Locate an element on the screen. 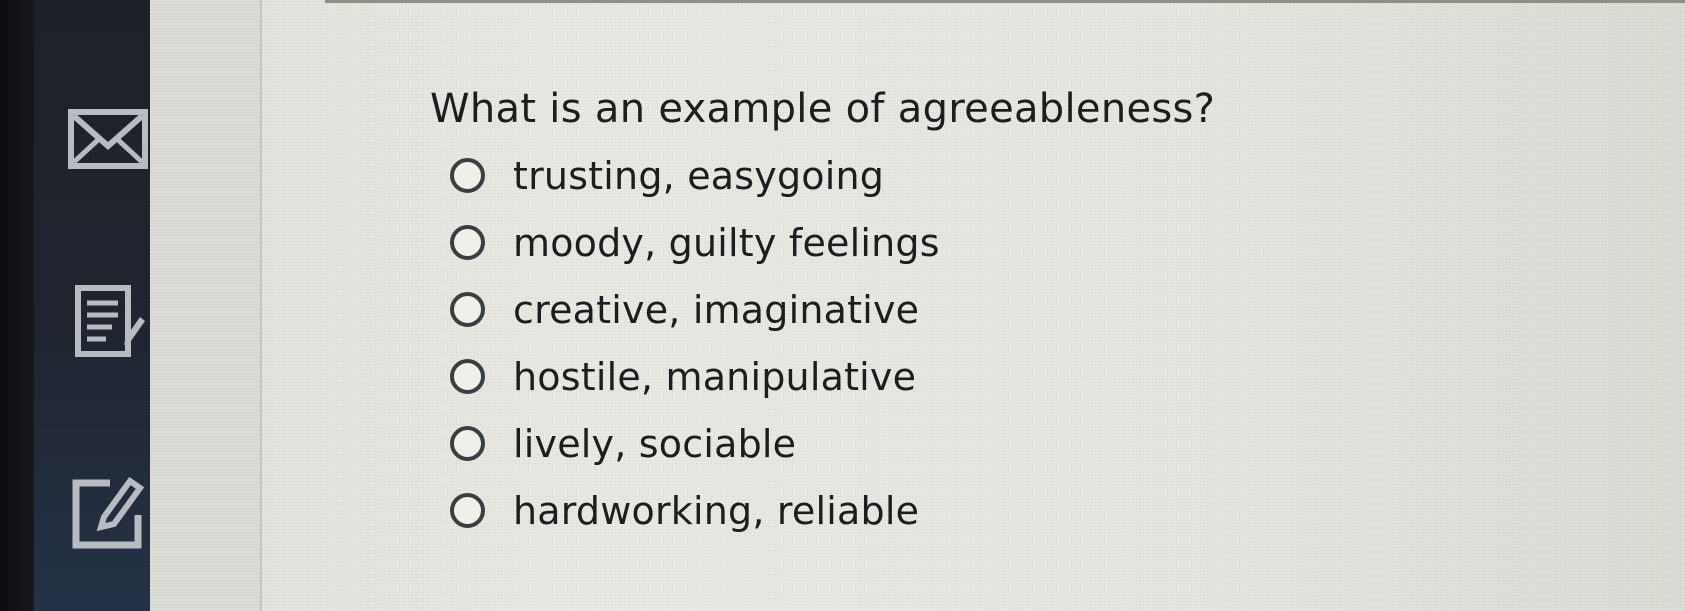  edit-button is located at coordinates (108, 515).